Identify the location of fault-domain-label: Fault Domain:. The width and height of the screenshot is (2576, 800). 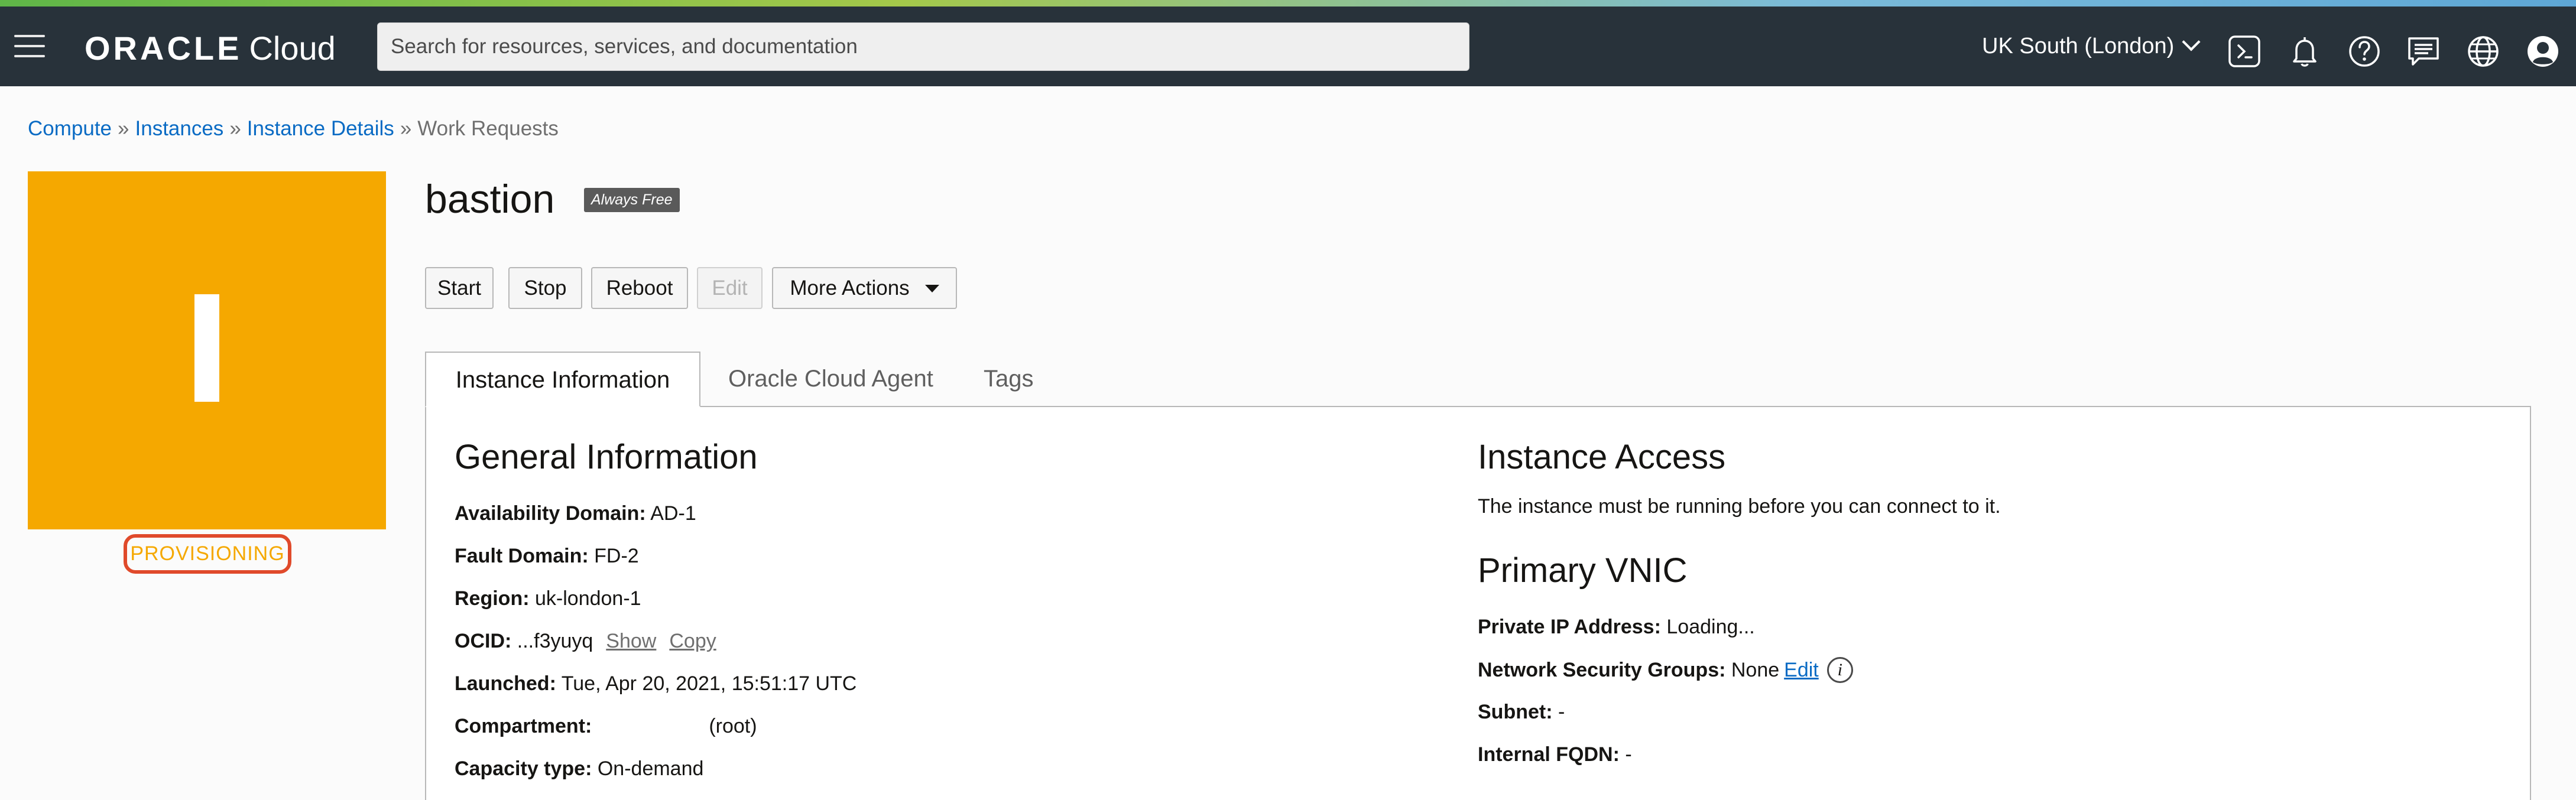
(522, 556).